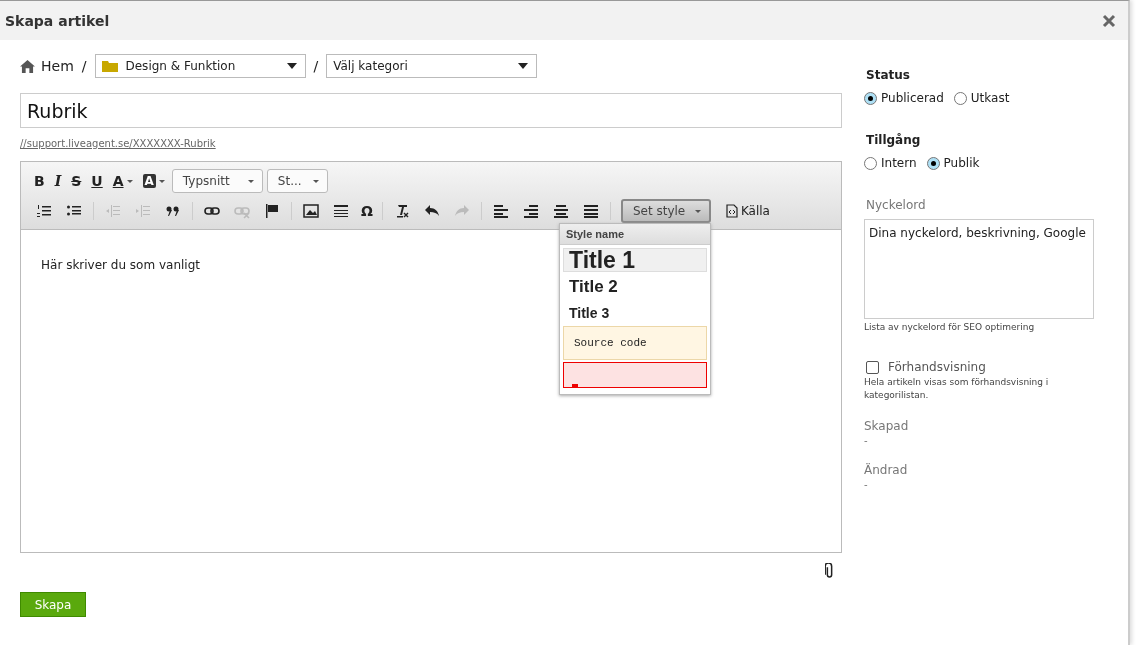 The height and width of the screenshot is (645, 1137). What do you see at coordinates (27, 66) in the screenshot?
I see `home-icon` at bounding box center [27, 66].